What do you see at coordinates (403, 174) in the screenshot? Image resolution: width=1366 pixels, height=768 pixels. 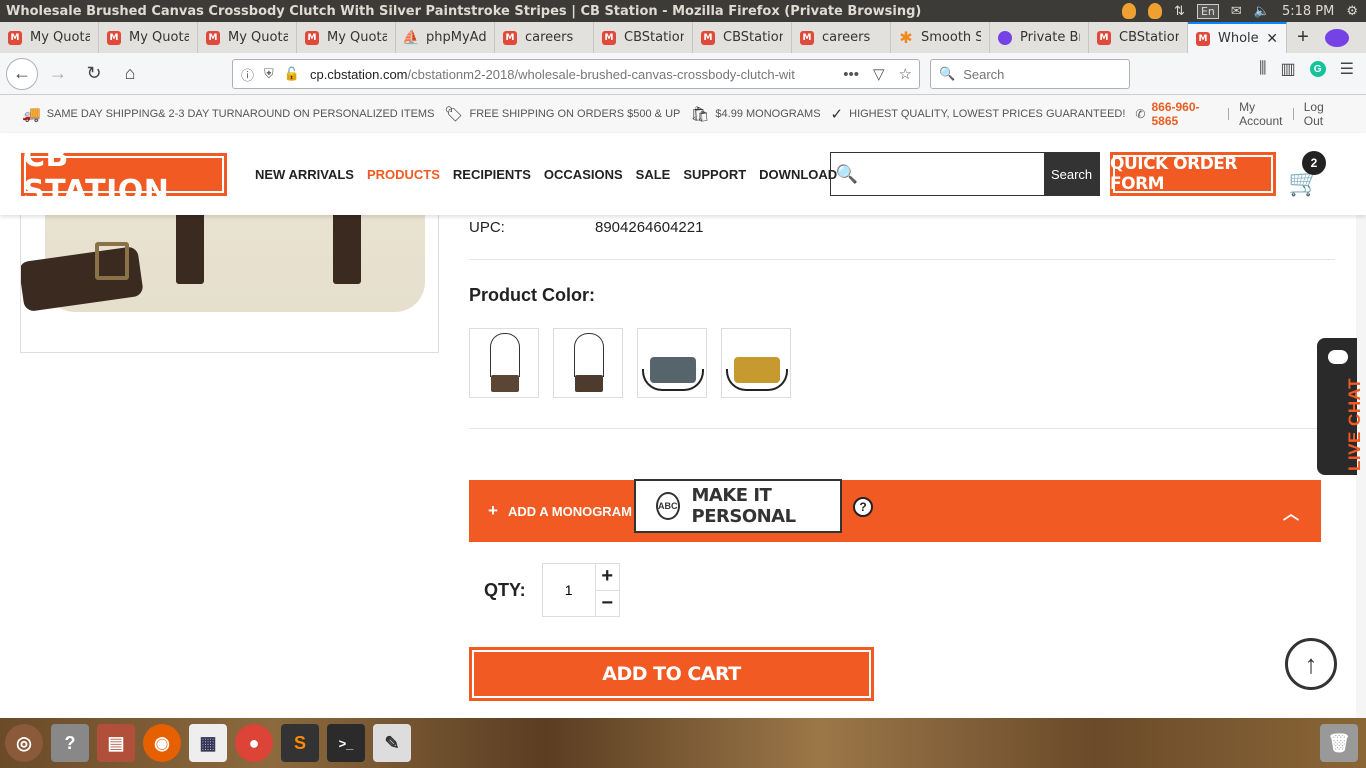 I see `nav-products: PRODUCTS` at bounding box center [403, 174].